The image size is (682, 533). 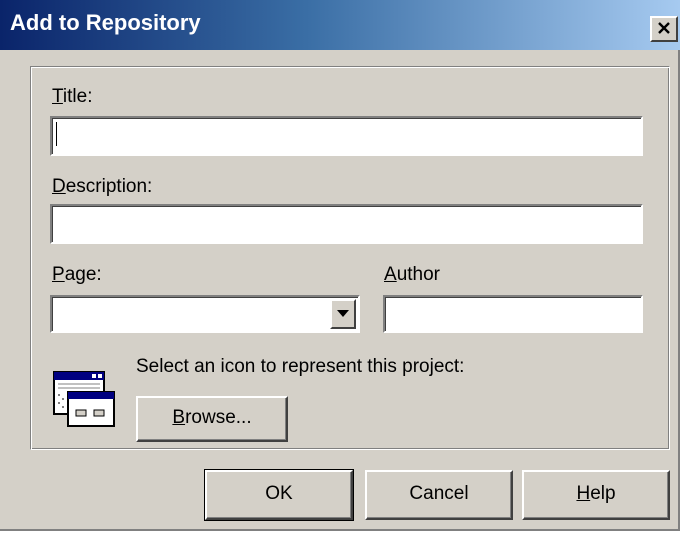 I want to click on author-label: Author, so click(x=412, y=274).